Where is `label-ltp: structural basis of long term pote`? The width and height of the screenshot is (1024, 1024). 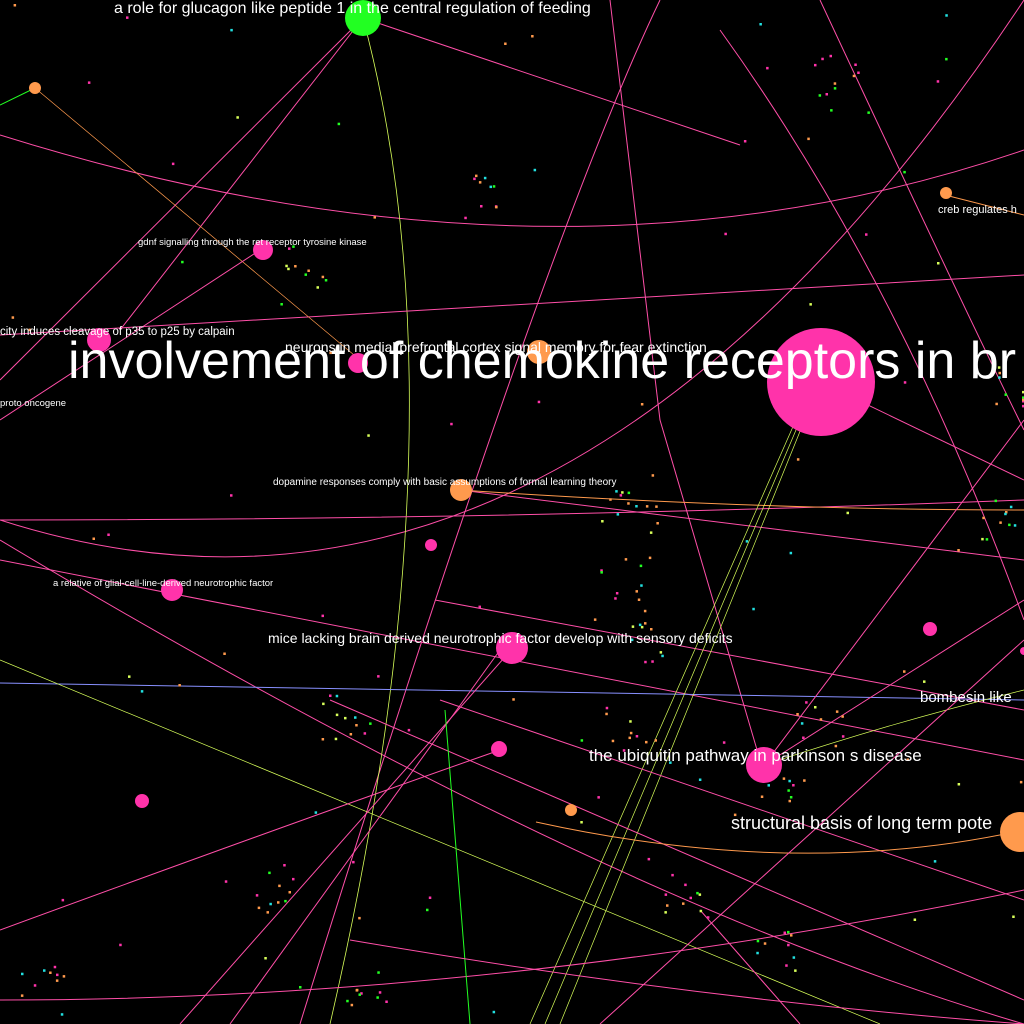
label-ltp: structural basis of long term pote is located at coordinates (861, 823).